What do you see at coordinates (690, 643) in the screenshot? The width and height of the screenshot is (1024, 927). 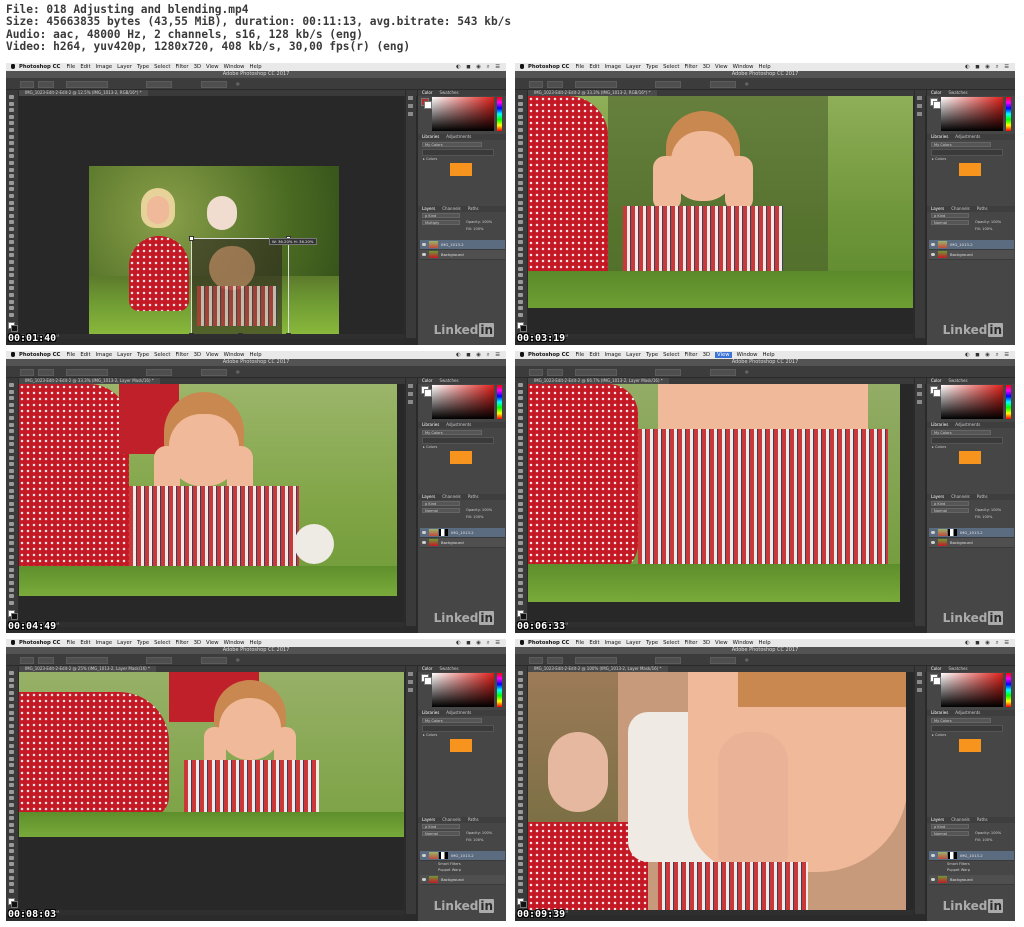 I see `menu-item: Filter` at bounding box center [690, 643].